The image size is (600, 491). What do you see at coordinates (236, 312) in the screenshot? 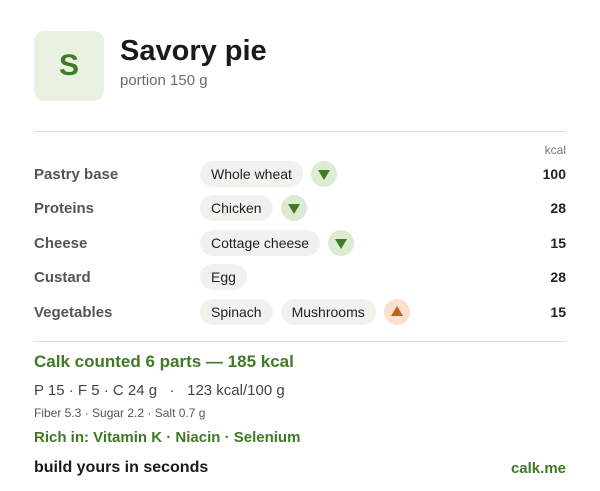
I see `ingredient-chip: Spinach` at bounding box center [236, 312].